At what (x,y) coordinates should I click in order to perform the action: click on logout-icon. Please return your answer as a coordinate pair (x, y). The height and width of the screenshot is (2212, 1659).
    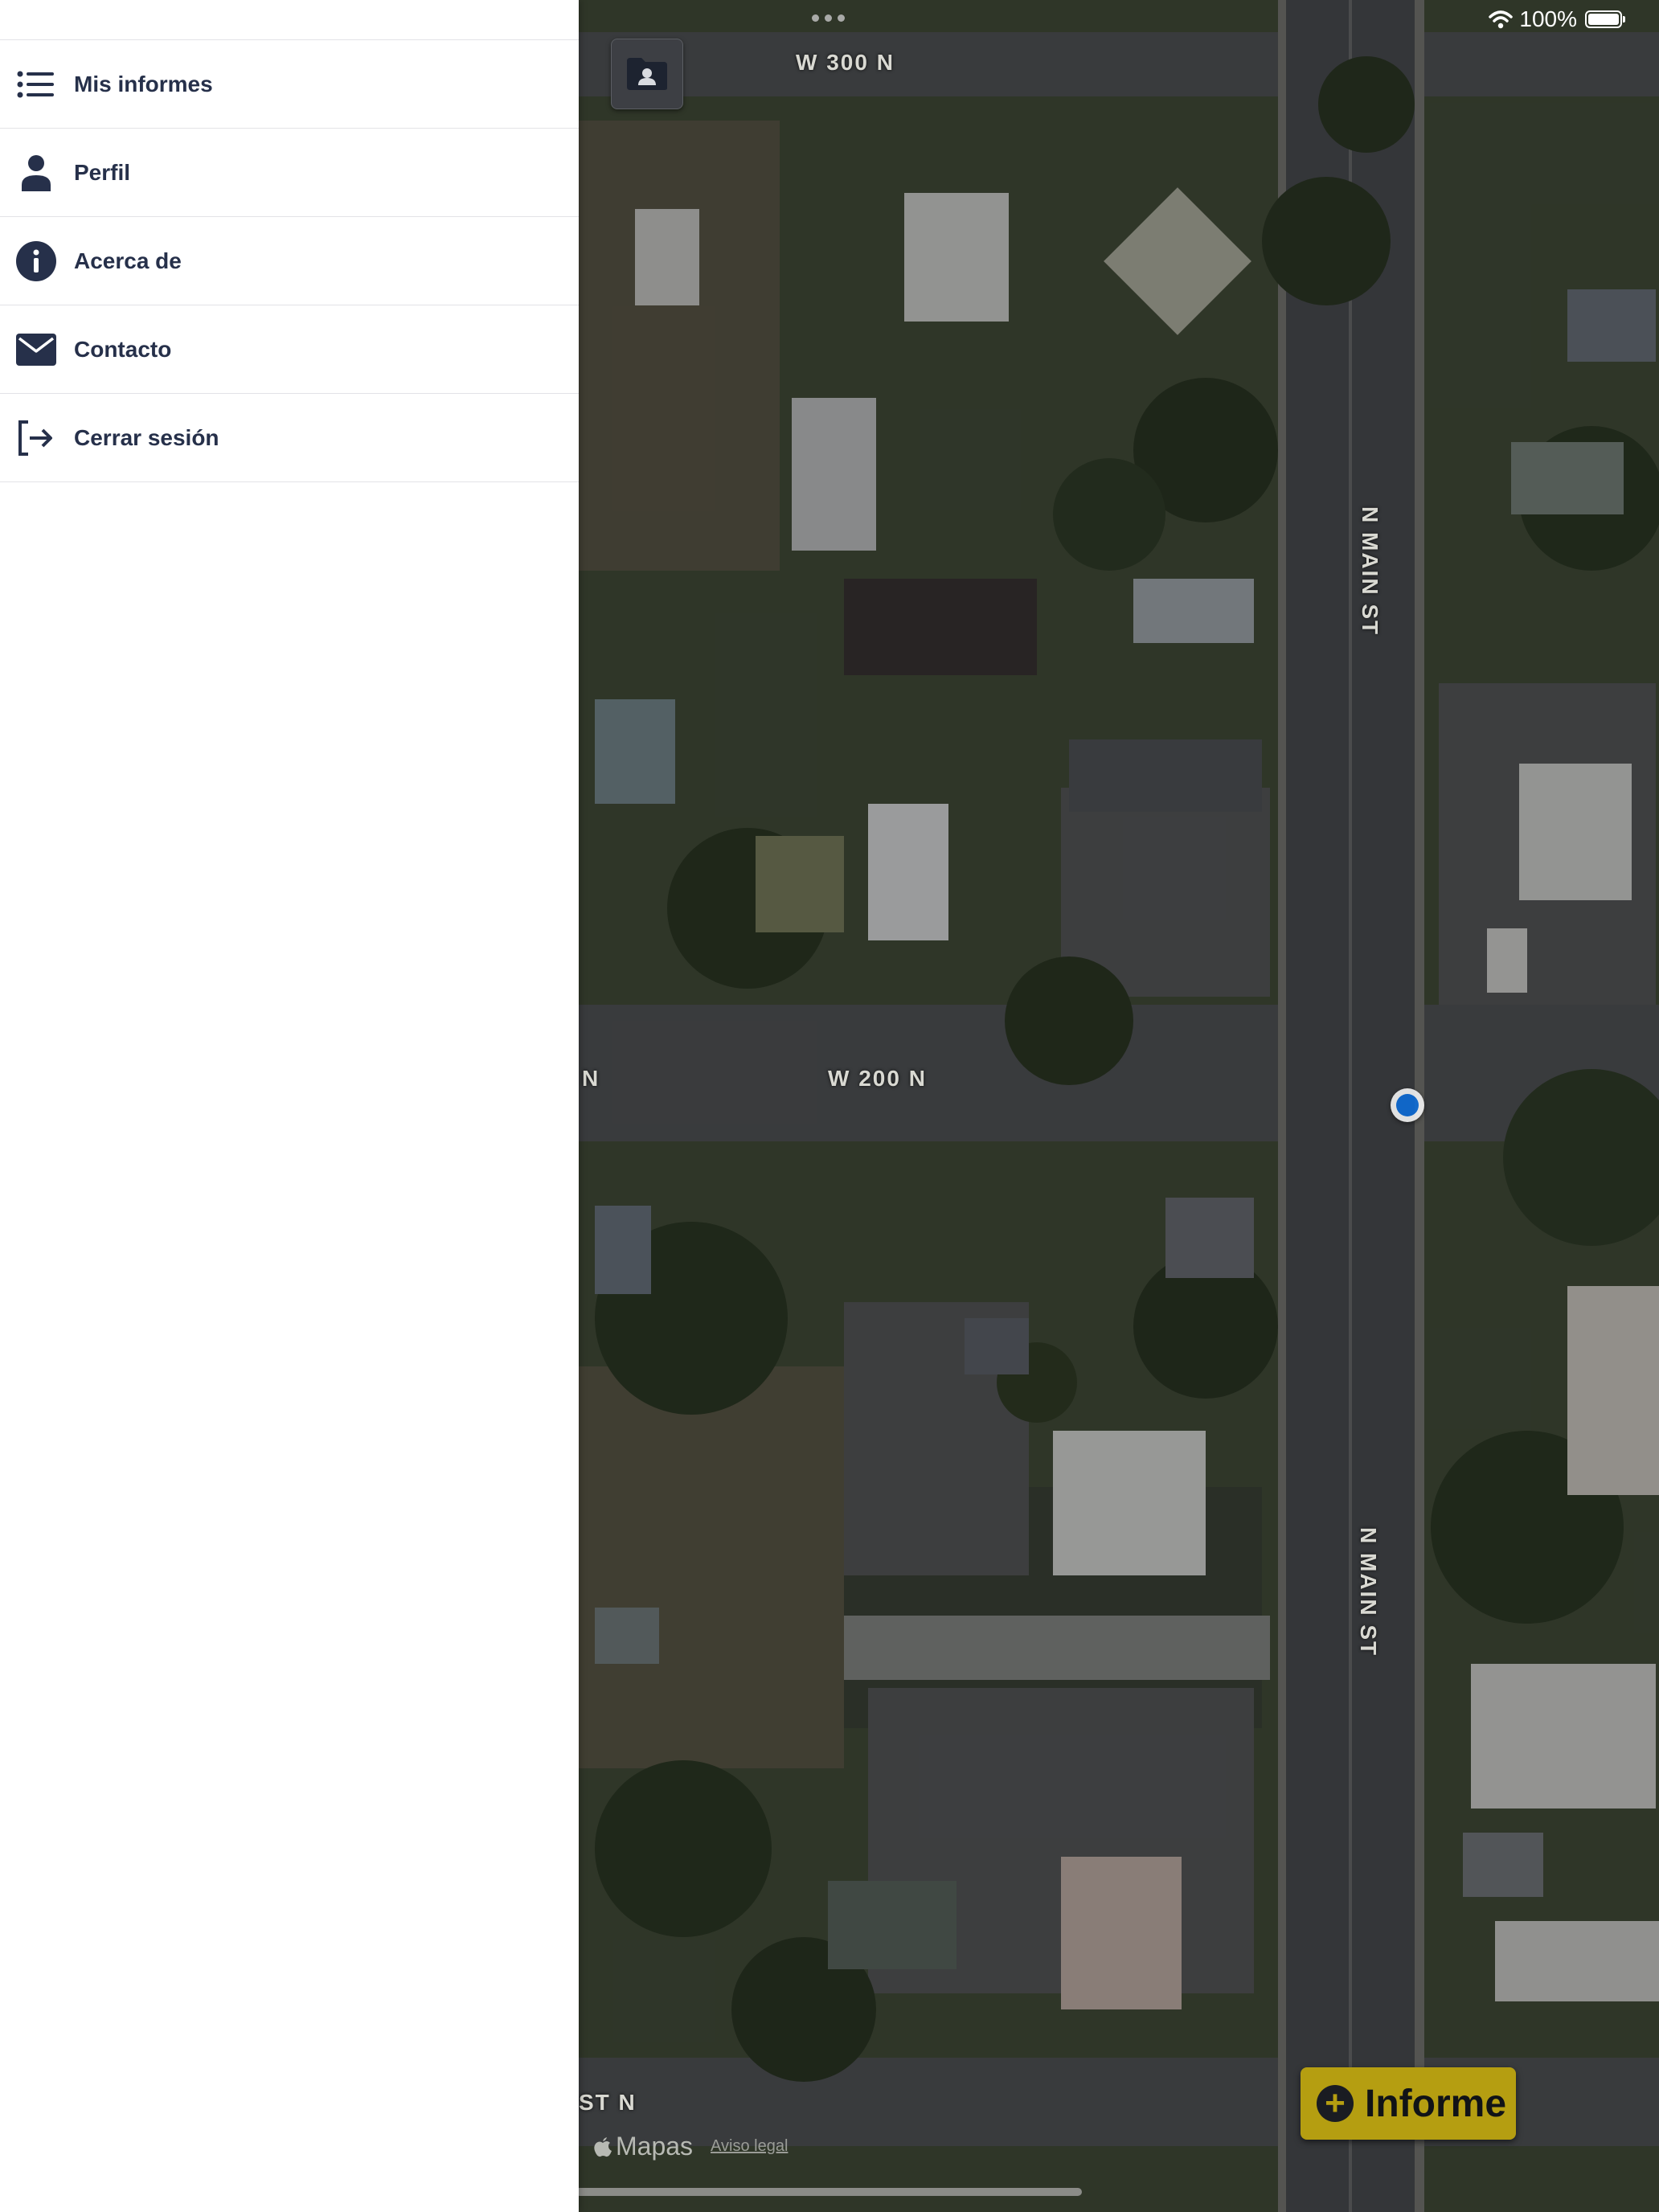
    Looking at the image, I should click on (36, 438).